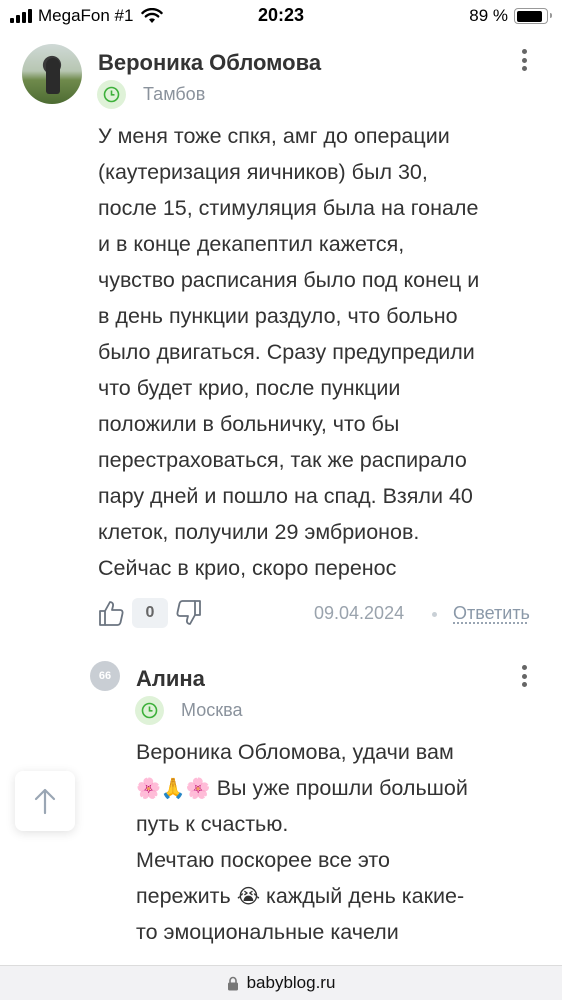 Image resolution: width=562 pixels, height=1000 pixels. I want to click on folded-hands-icon: 🙏, so click(173, 789).